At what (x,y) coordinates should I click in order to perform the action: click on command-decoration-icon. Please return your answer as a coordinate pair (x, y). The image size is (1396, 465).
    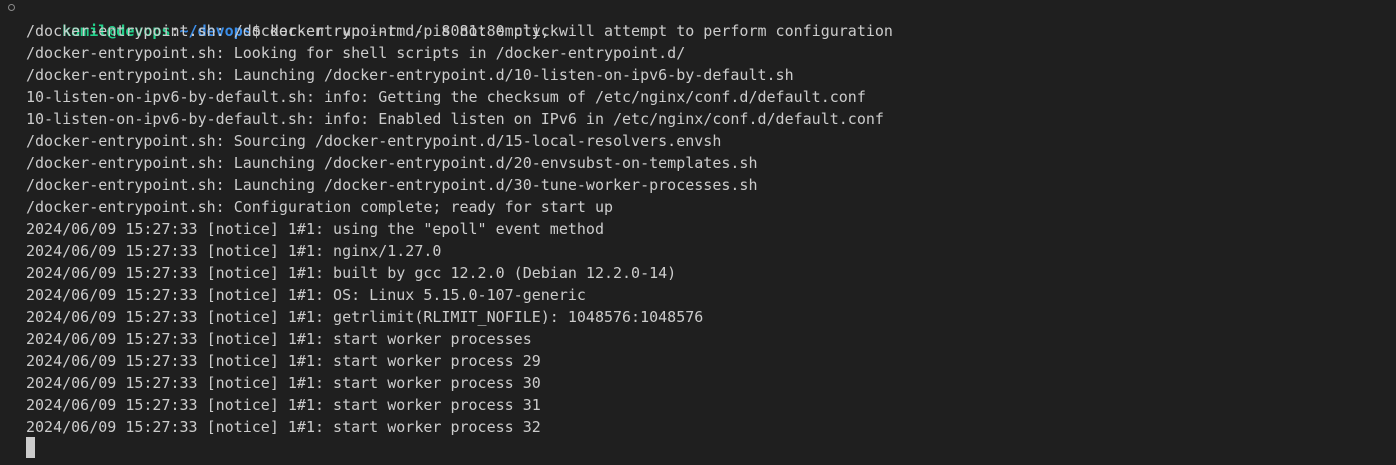
    Looking at the image, I should click on (11, 7).